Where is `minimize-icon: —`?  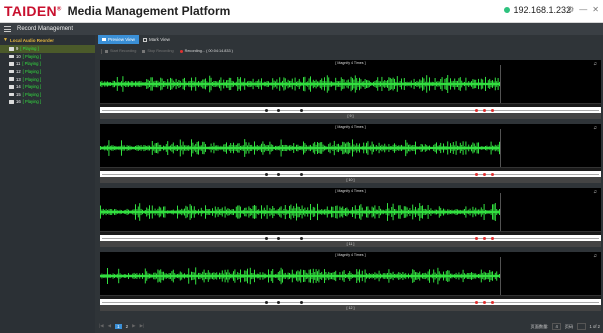
minimize-icon: — is located at coordinates (583, 10).